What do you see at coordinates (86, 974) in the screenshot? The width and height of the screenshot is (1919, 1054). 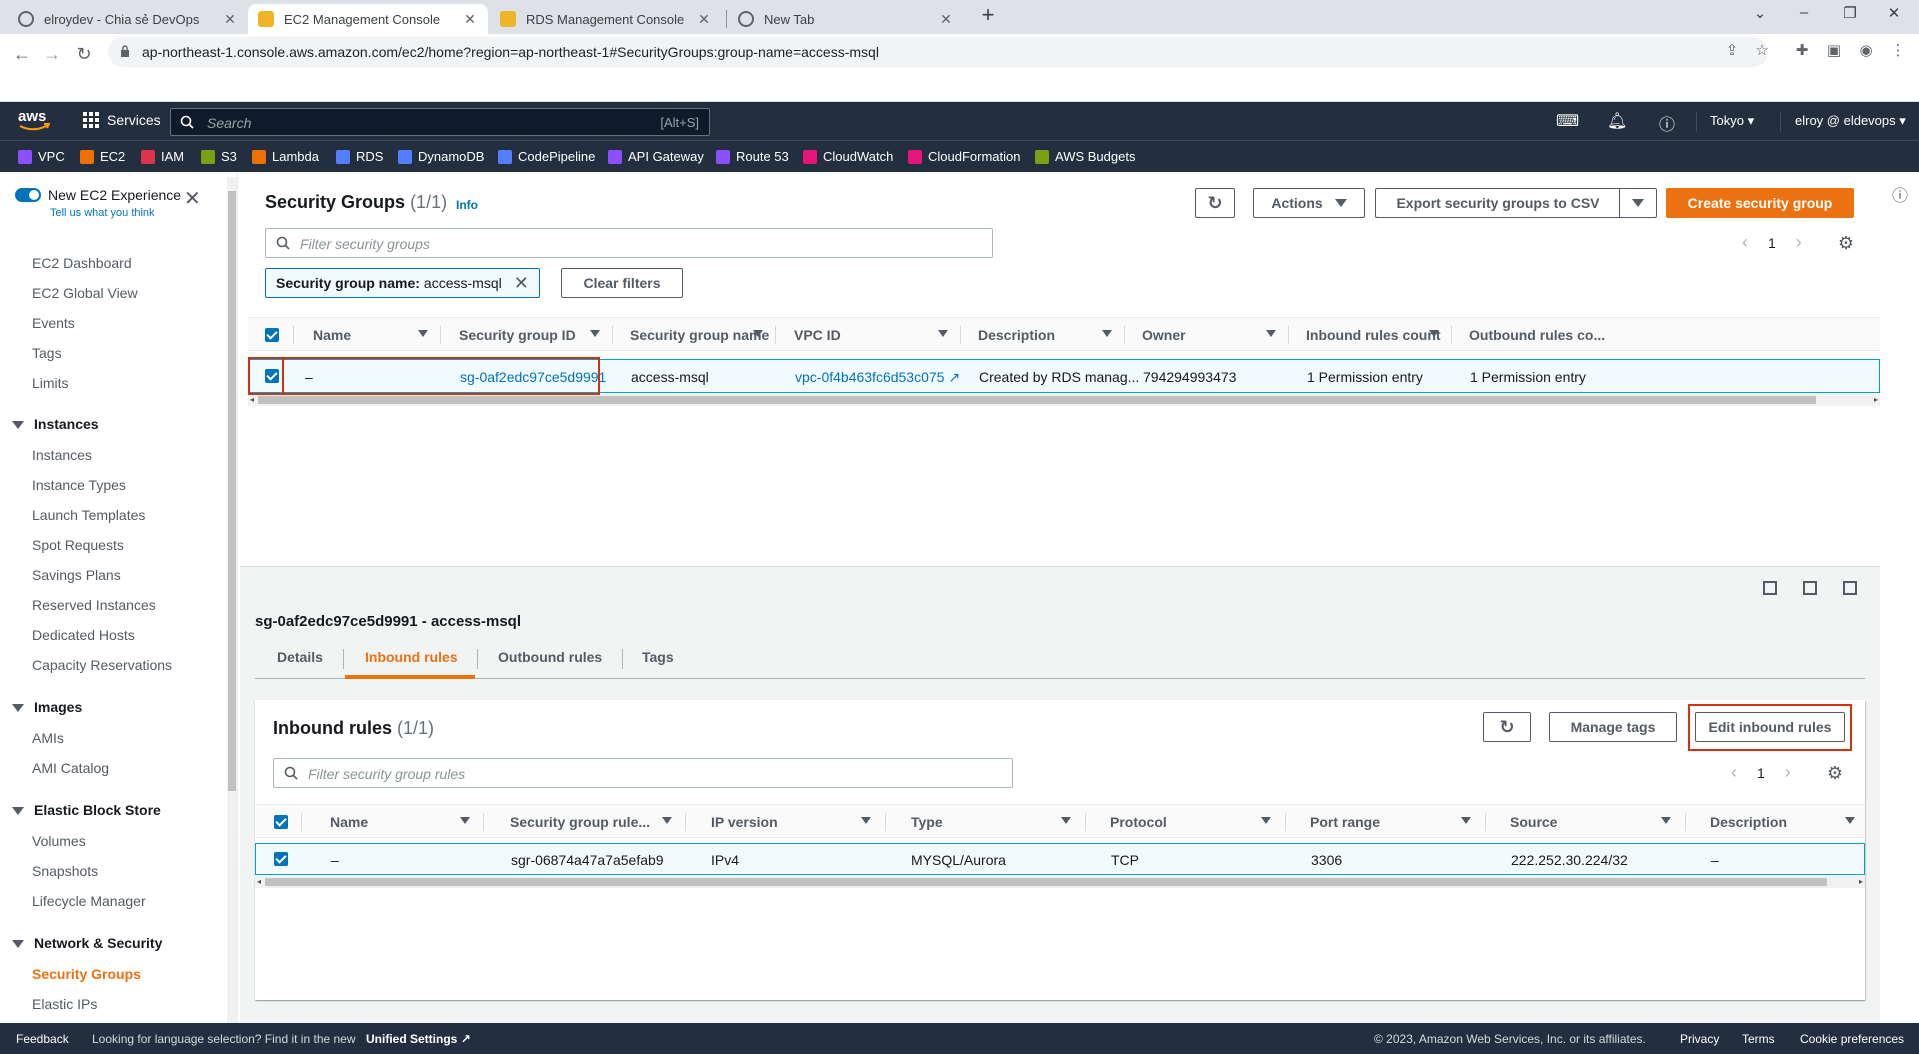 I see `sidebar-item-security-groups: Security Groups` at bounding box center [86, 974].